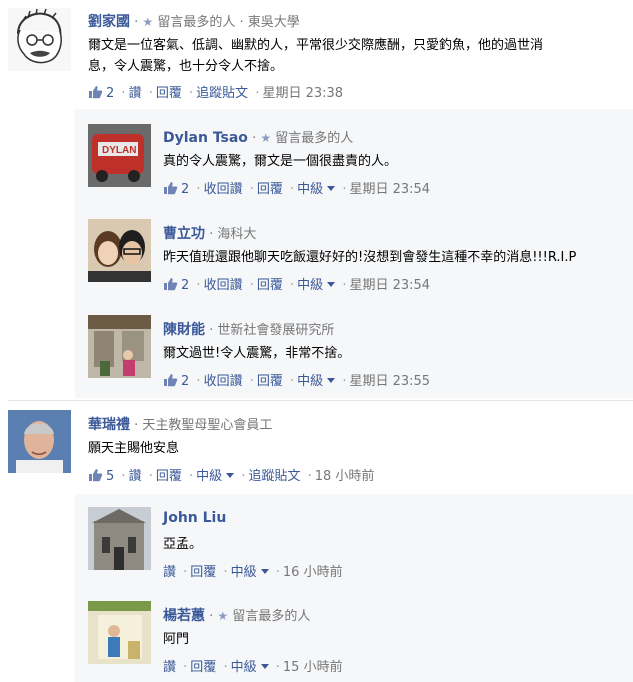  What do you see at coordinates (370, 257) in the screenshot?
I see `comment-text: 昨天值班還跟他聊天吃飯還好好的!沒想到會發生這種不幸的消息!!!R.I.P` at bounding box center [370, 257].